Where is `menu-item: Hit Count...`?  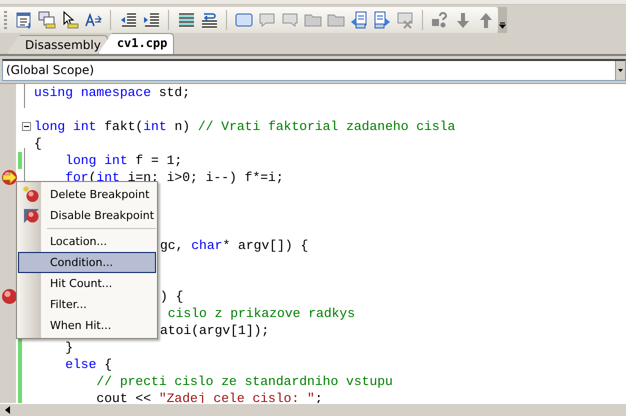 menu-item: Hit Count... is located at coordinates (87, 283).